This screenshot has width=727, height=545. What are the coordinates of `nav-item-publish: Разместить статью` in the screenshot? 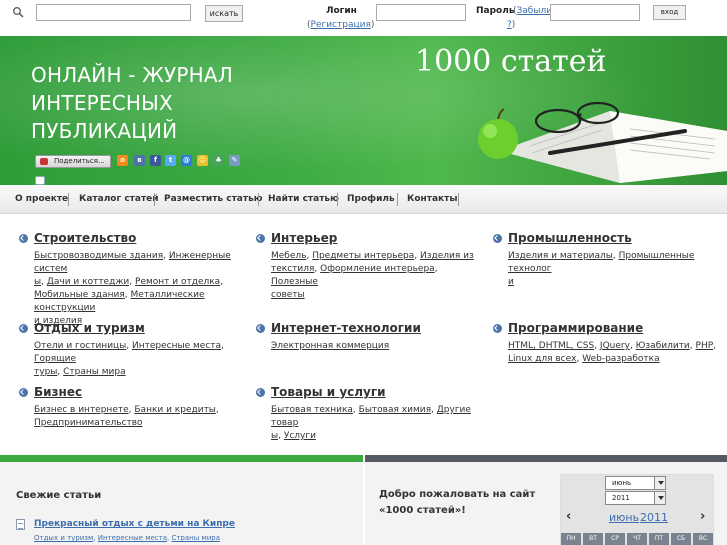 It's located at (213, 199).